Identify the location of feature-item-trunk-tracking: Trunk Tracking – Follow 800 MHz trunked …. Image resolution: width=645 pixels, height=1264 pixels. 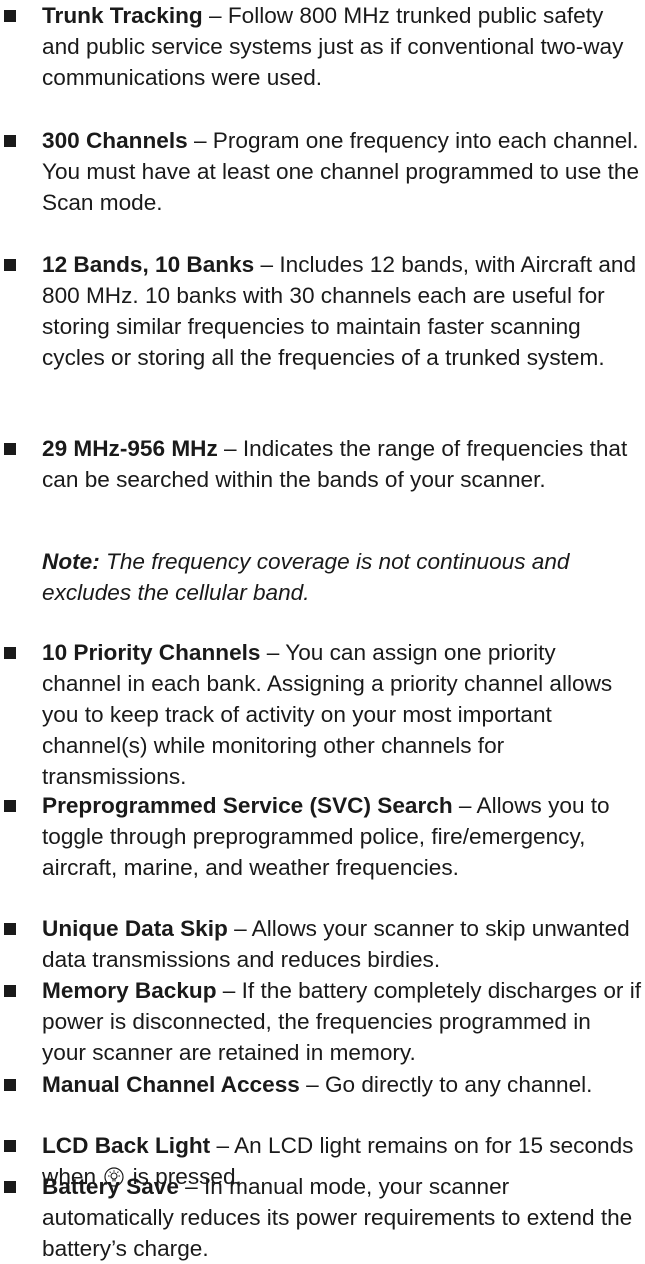
(322, 46).